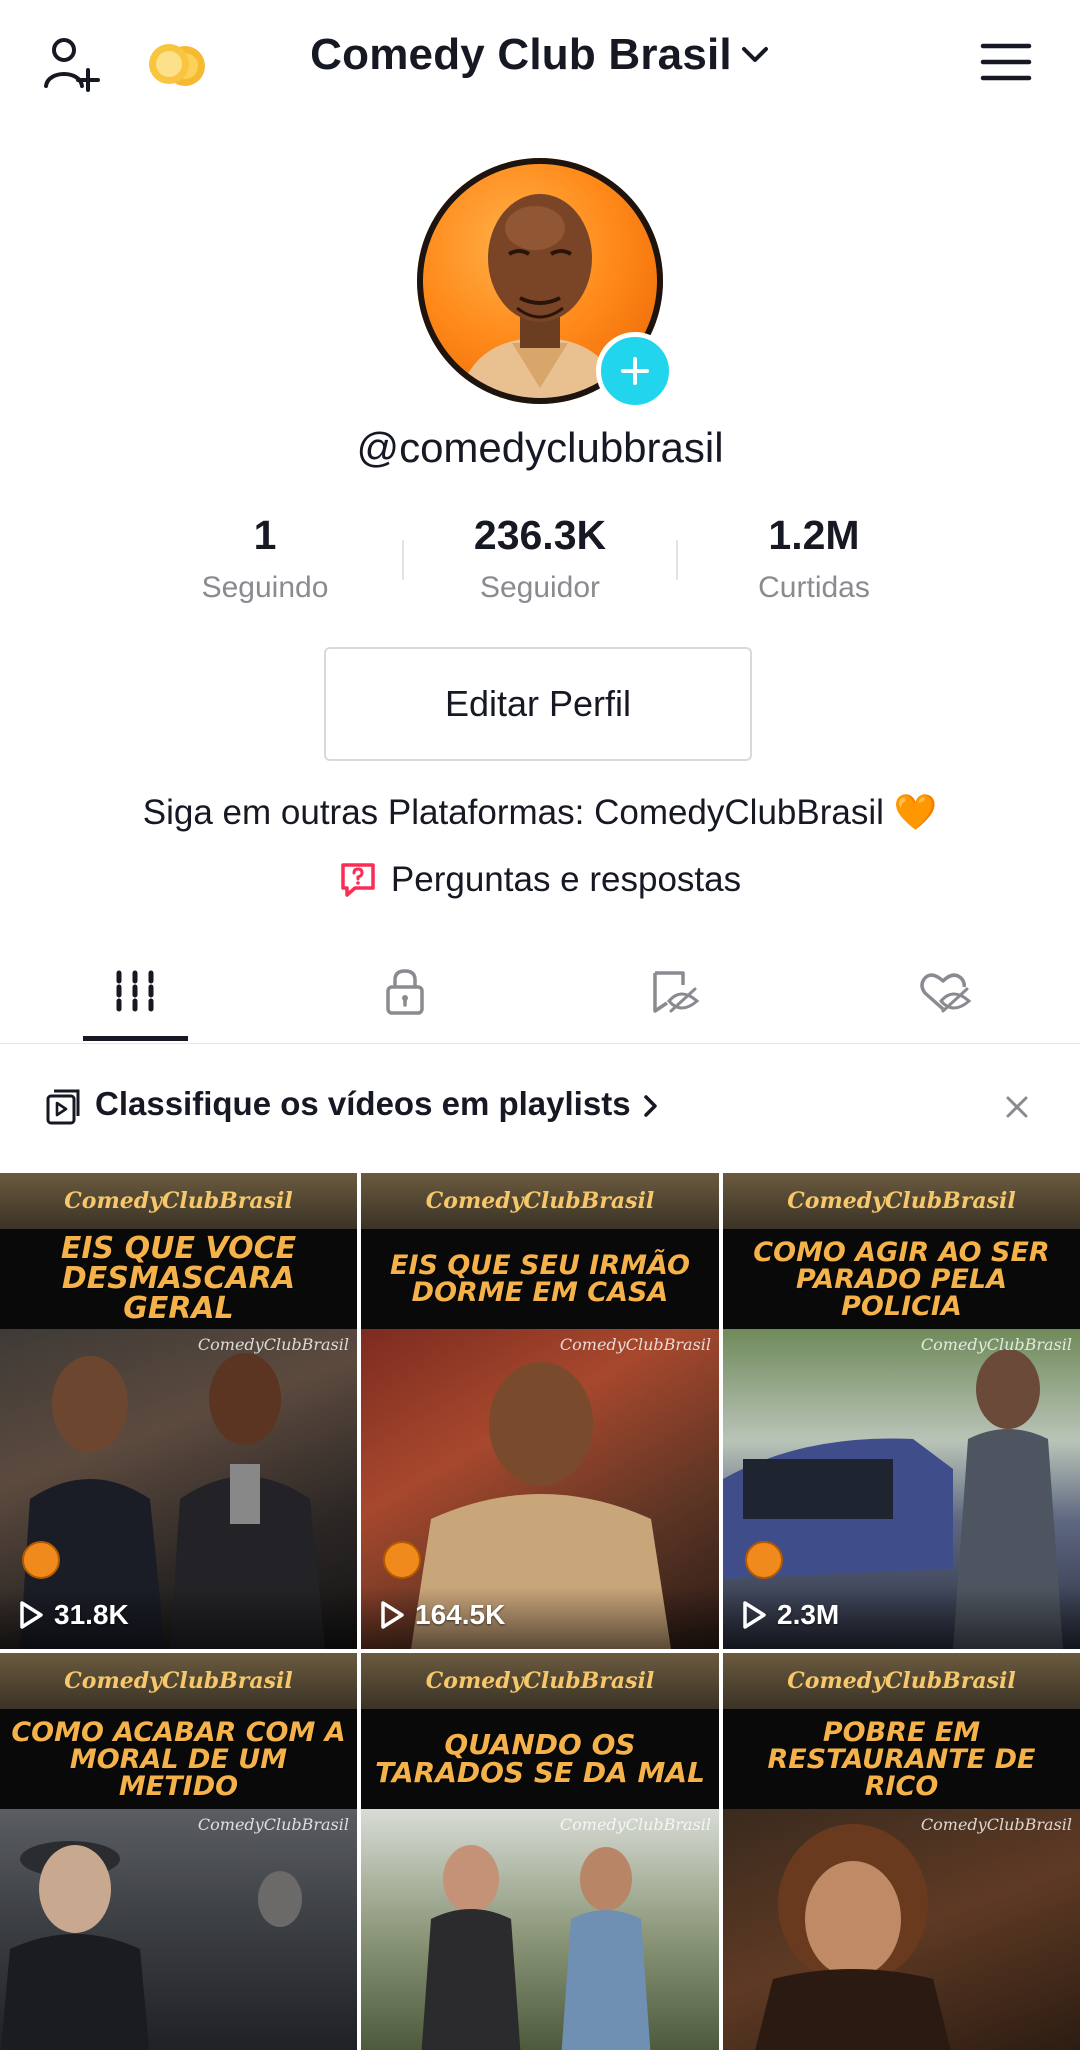 This screenshot has height=2050, width=1080. I want to click on playlist-banner-label: Classifique os vídeos em playlists, so click(378, 1104).